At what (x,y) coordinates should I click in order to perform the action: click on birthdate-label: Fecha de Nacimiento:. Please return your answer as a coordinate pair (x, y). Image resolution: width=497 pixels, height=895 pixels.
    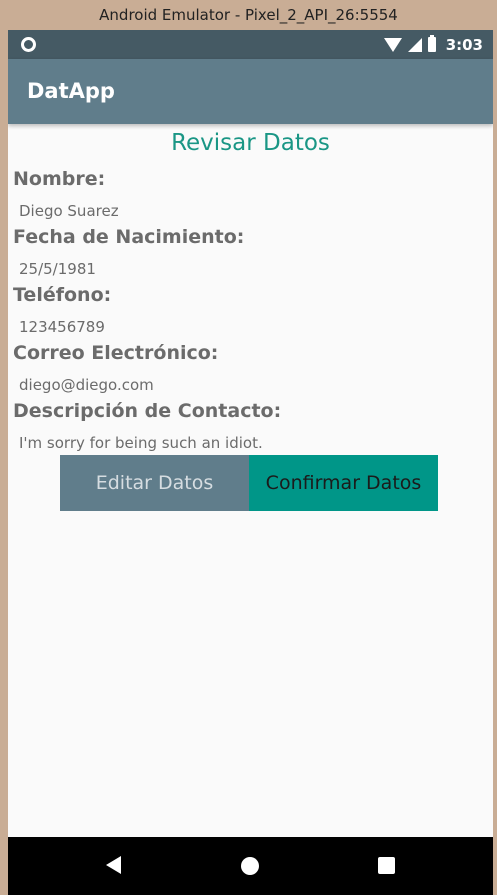
    Looking at the image, I should click on (129, 237).